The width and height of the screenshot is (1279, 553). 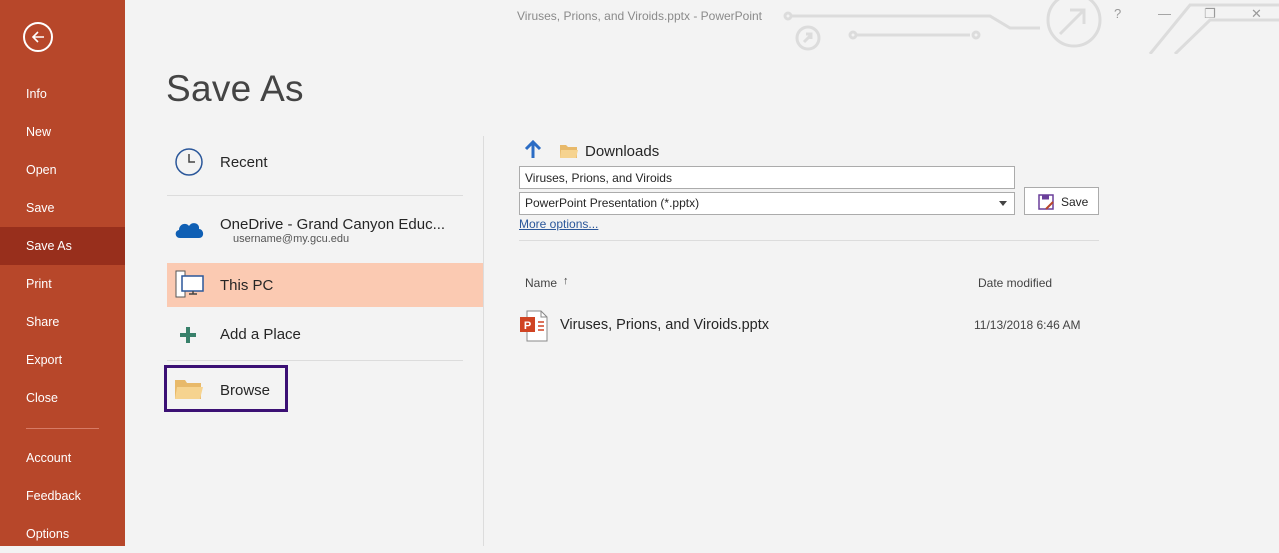 I want to click on nav-feedback: Feedback, so click(x=62, y=496).